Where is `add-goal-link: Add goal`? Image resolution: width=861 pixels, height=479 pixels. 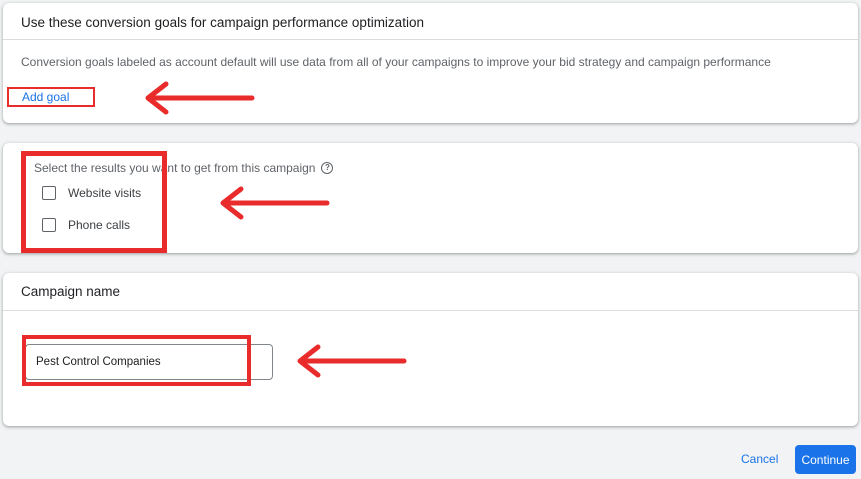
add-goal-link: Add goal is located at coordinates (45, 97).